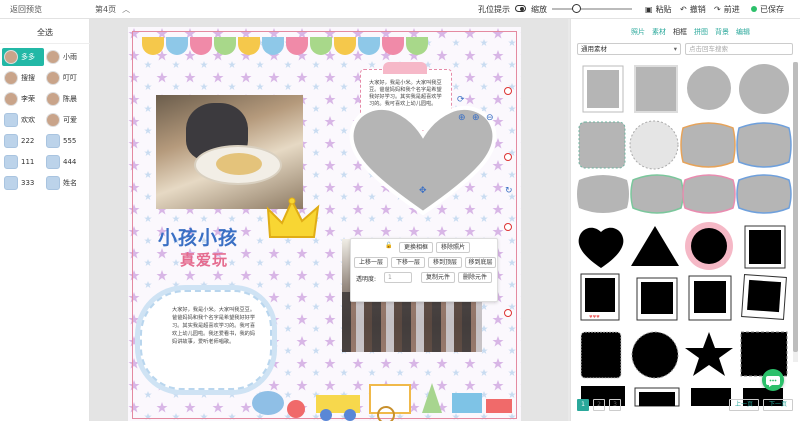 This screenshot has width=800, height=421. Describe the element at coordinates (722, 32) in the screenshot. I see `tab-item: 背景` at that location.